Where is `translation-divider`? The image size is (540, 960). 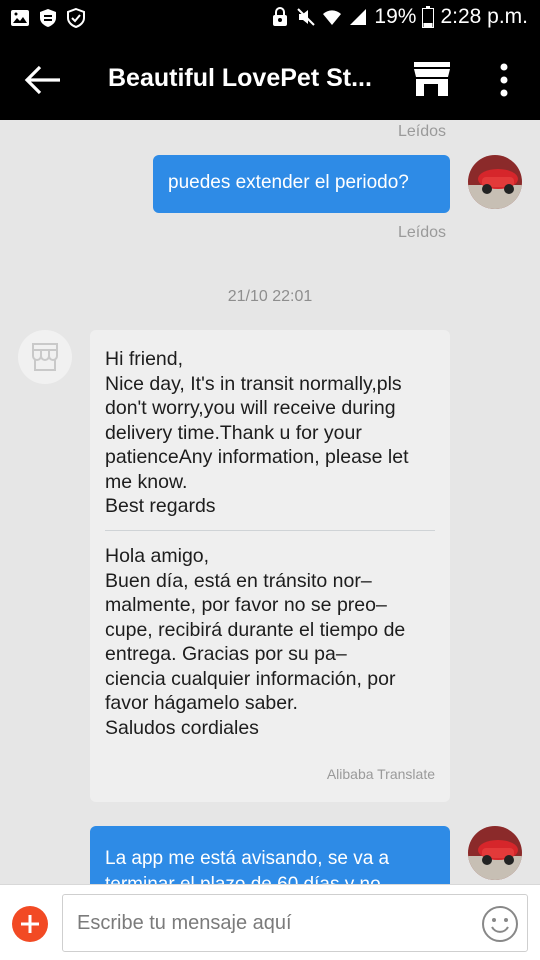
translation-divider is located at coordinates (270, 530).